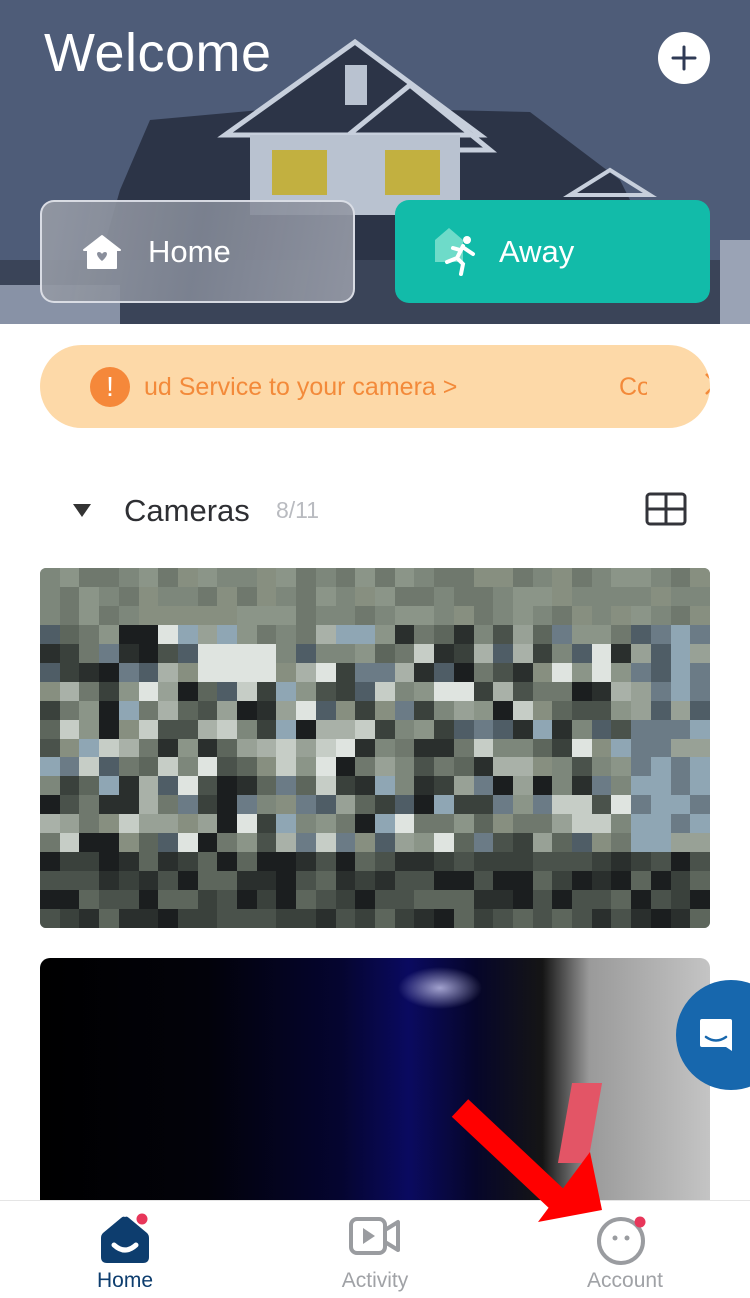 The image size is (750, 1298). Describe the element at coordinates (301, 387) in the screenshot. I see `banner-text: ud Service to your camera >` at that location.